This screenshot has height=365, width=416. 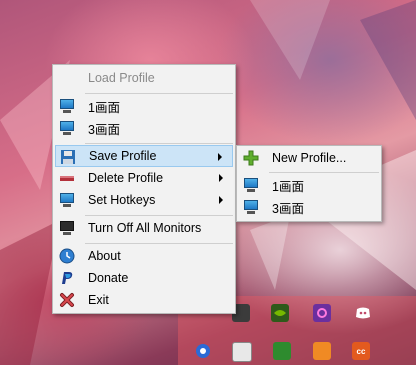 I want to click on menu-item-label: Turn Off All Monitors, so click(x=145, y=228).